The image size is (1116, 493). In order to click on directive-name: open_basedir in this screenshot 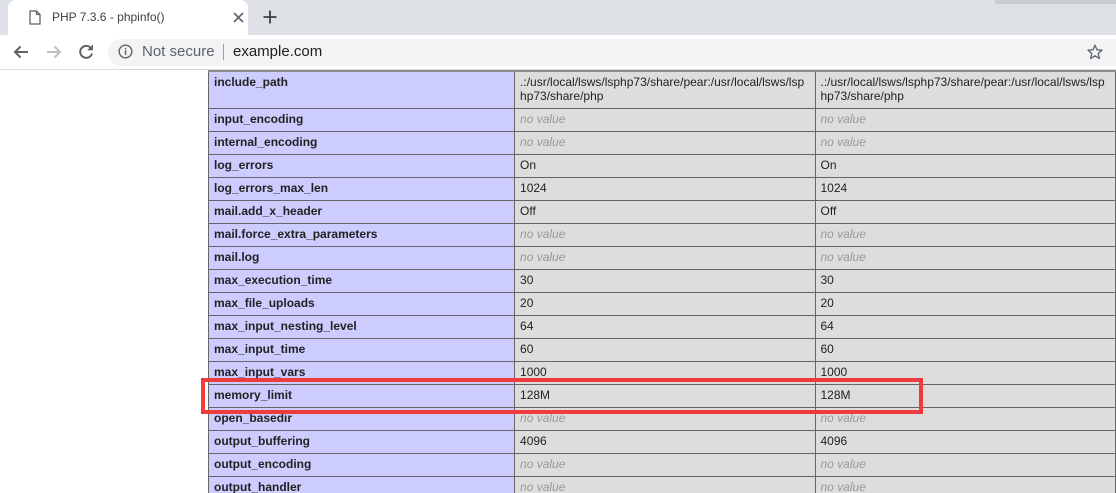, I will do `click(361, 418)`.